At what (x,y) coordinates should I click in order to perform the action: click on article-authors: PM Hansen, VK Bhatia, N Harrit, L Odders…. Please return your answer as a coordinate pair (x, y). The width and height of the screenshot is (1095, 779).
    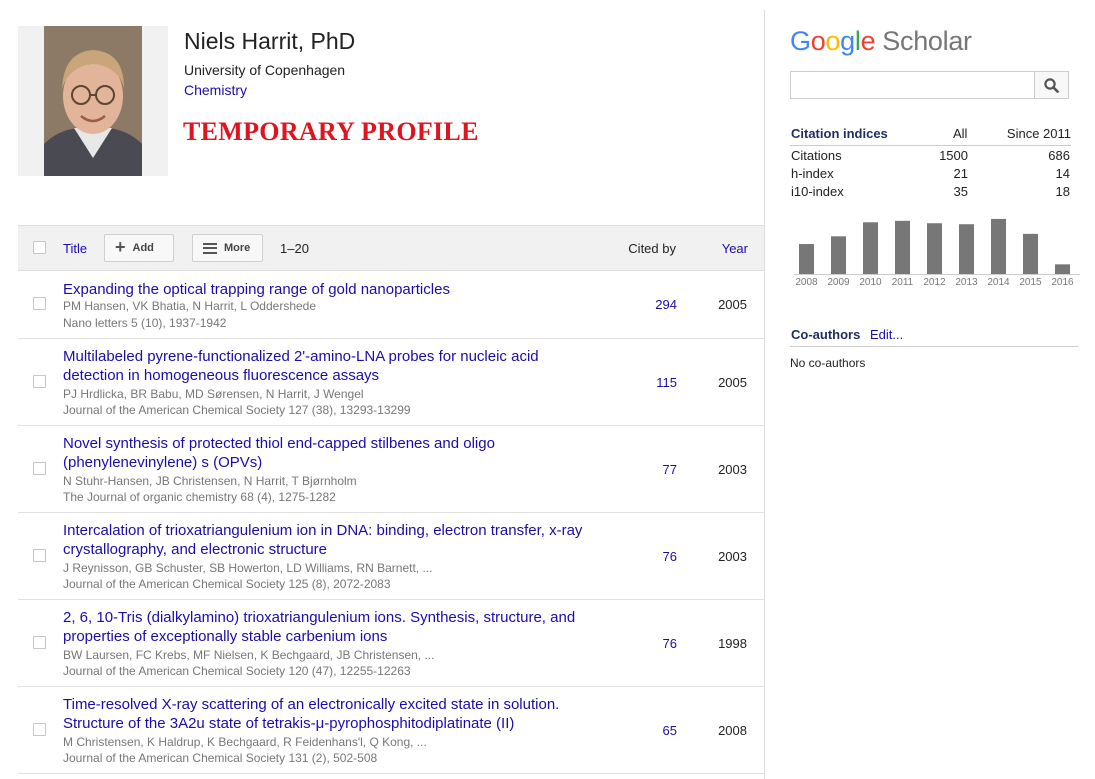
    Looking at the image, I should click on (190, 306).